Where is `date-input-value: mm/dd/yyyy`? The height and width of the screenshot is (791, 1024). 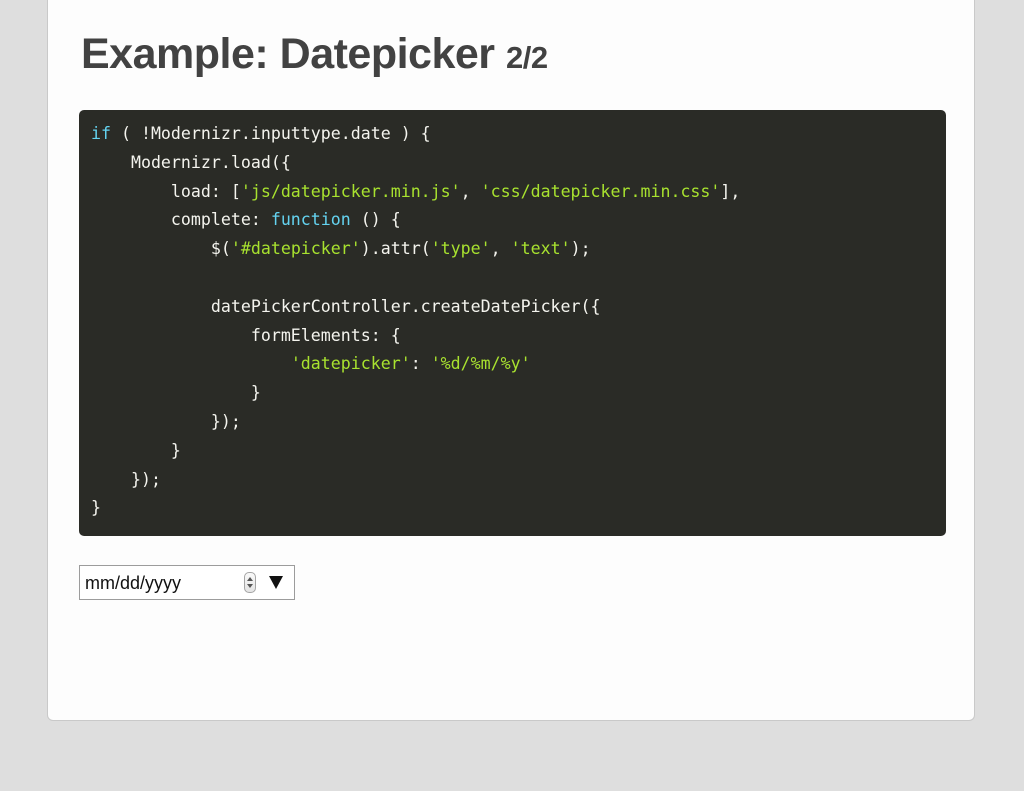 date-input-value: mm/dd/yyyy is located at coordinates (133, 583).